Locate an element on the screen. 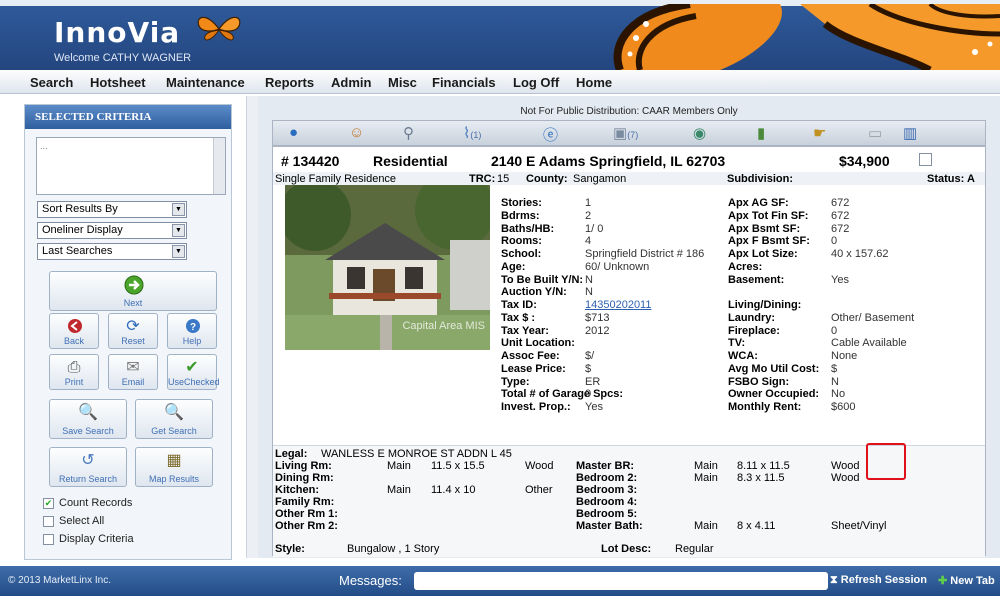  reset-button: ⟳ Reset is located at coordinates (133, 331).